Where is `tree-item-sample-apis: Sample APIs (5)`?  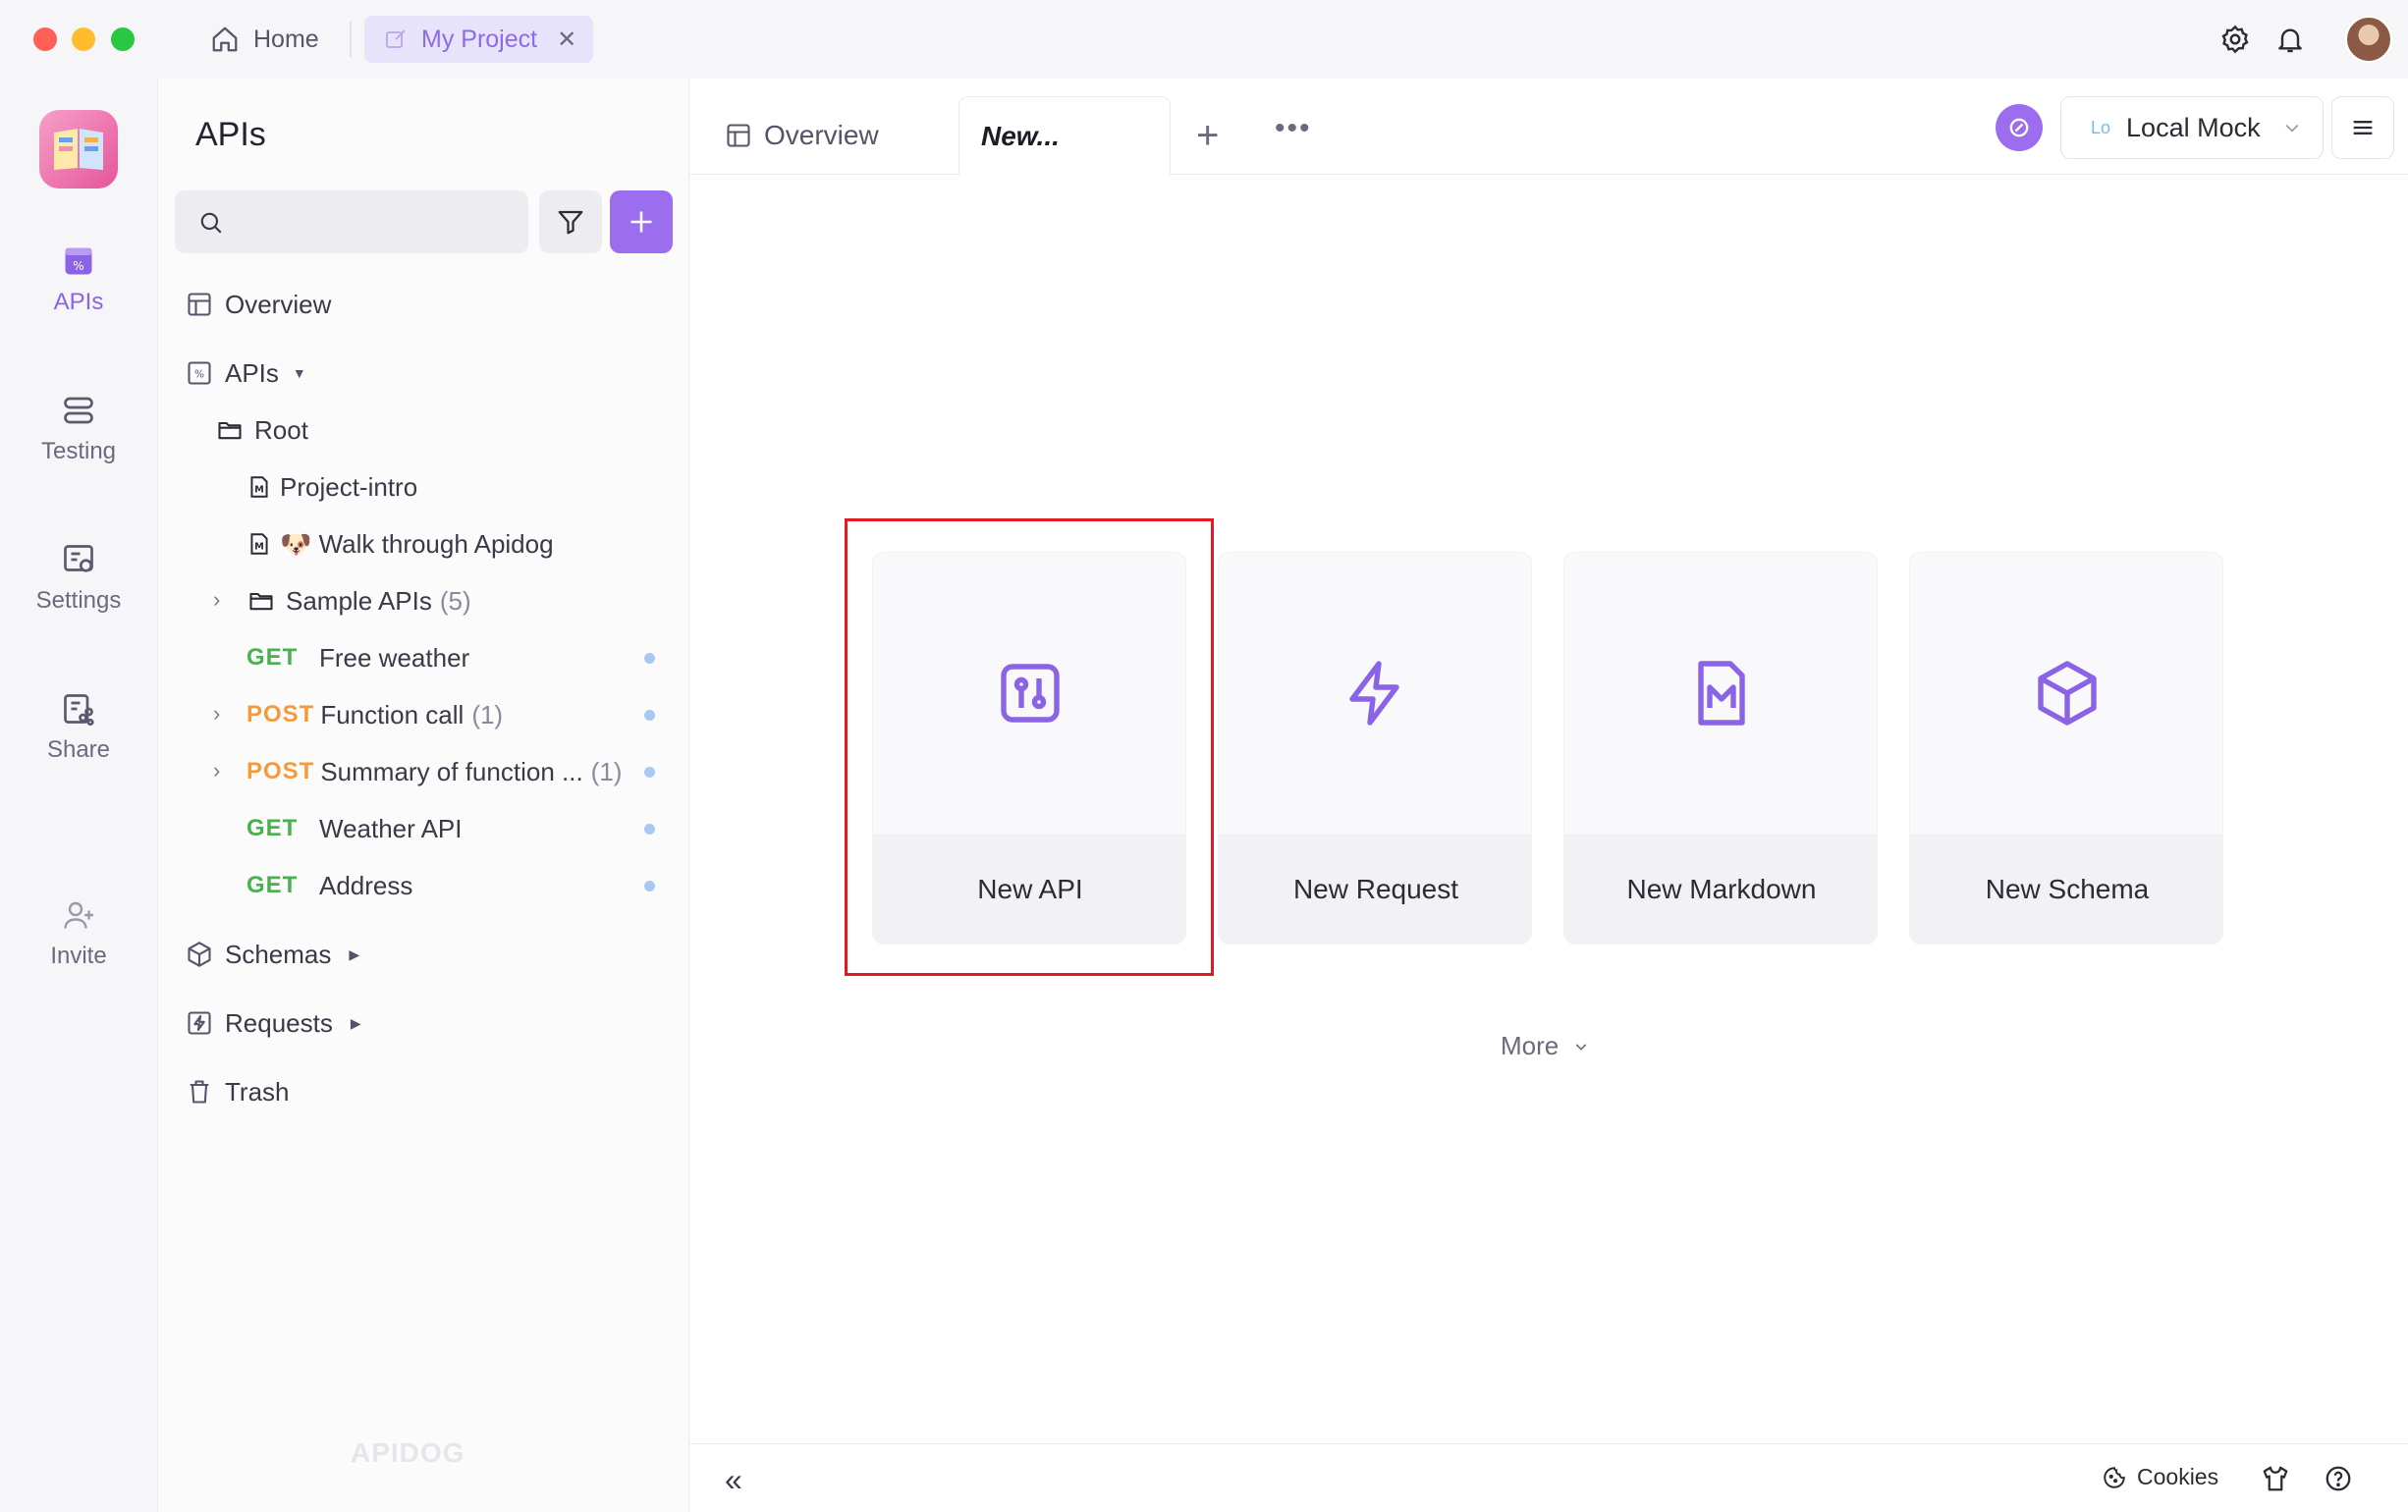
tree-item-sample-apis: Sample APIs (5) is located at coordinates (359, 601).